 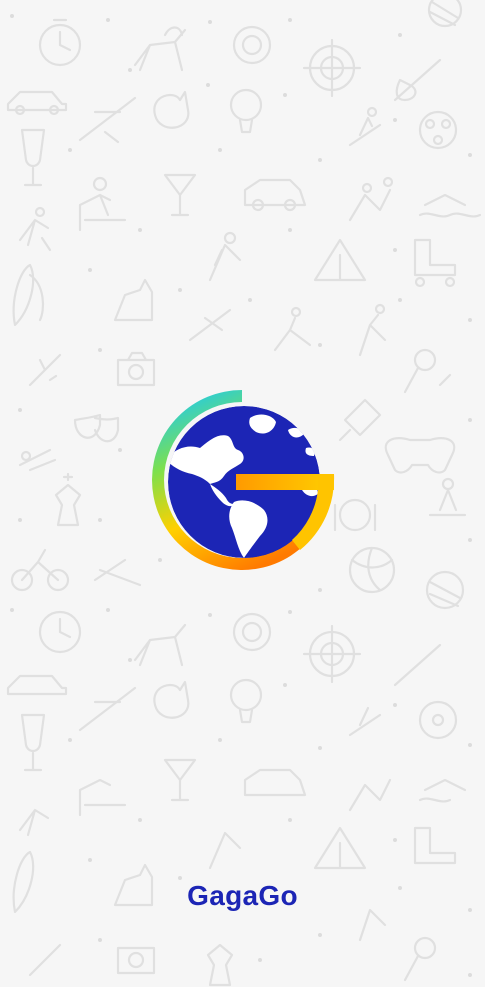 I want to click on dog-icon, so click(x=133, y=300).